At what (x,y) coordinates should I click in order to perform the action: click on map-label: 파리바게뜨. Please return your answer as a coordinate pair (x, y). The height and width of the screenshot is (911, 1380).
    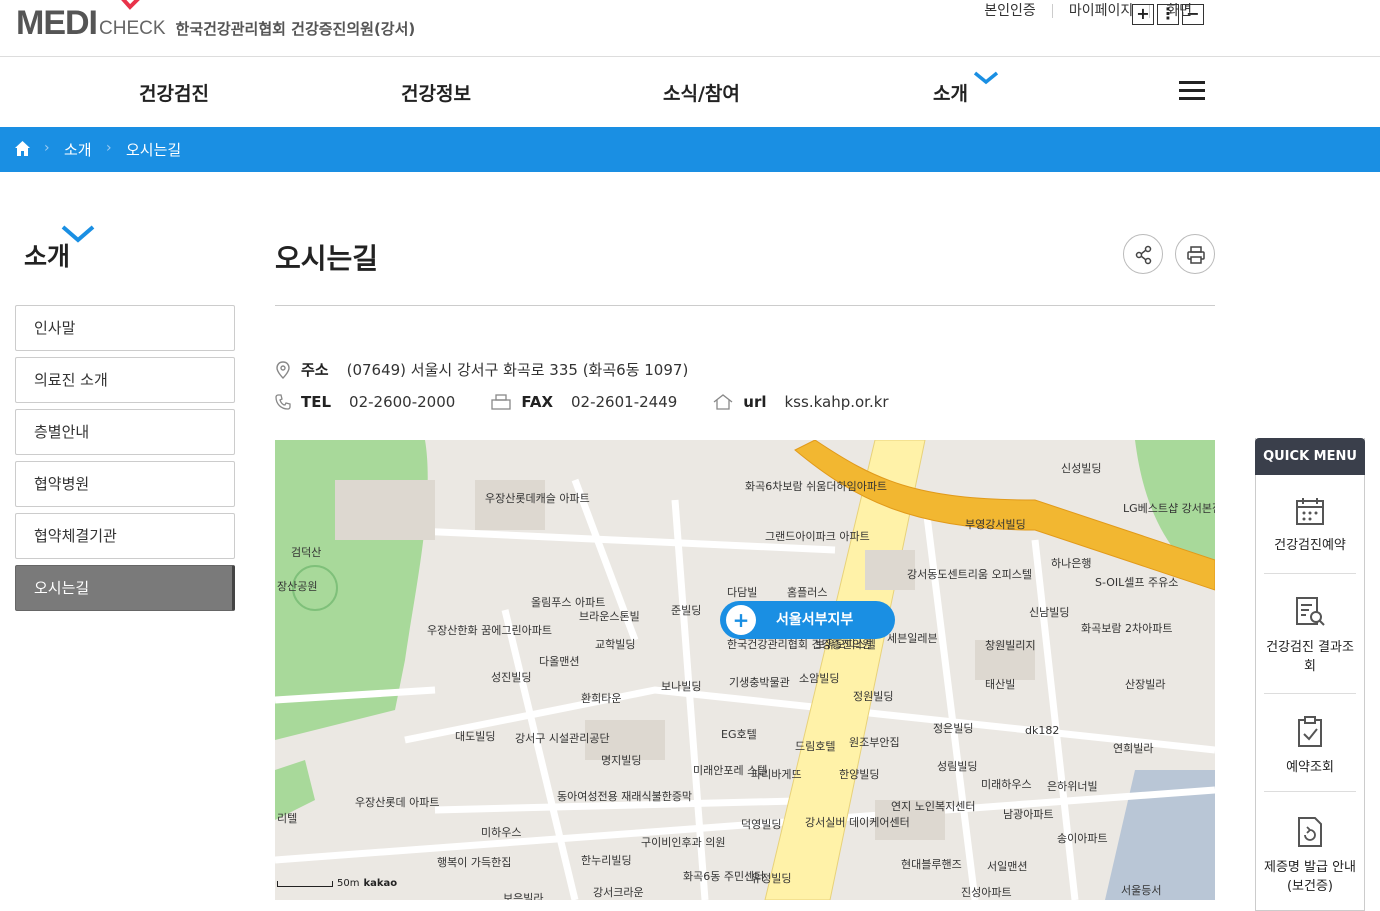
    Looking at the image, I should click on (776, 774).